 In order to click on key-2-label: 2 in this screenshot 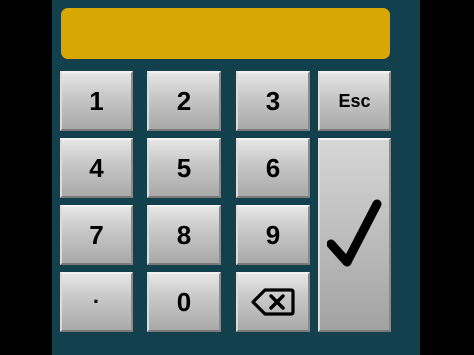, I will do `click(184, 100)`.